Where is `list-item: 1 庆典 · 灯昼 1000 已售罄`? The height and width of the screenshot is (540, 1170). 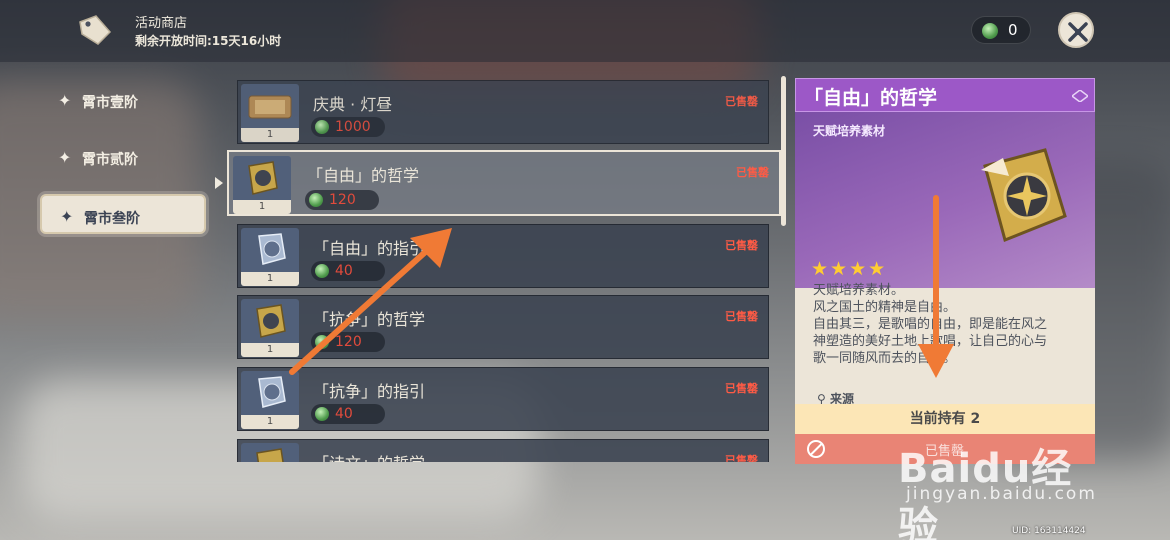 list-item: 1 庆典 · 灯昼 1000 已售罄 is located at coordinates (503, 112).